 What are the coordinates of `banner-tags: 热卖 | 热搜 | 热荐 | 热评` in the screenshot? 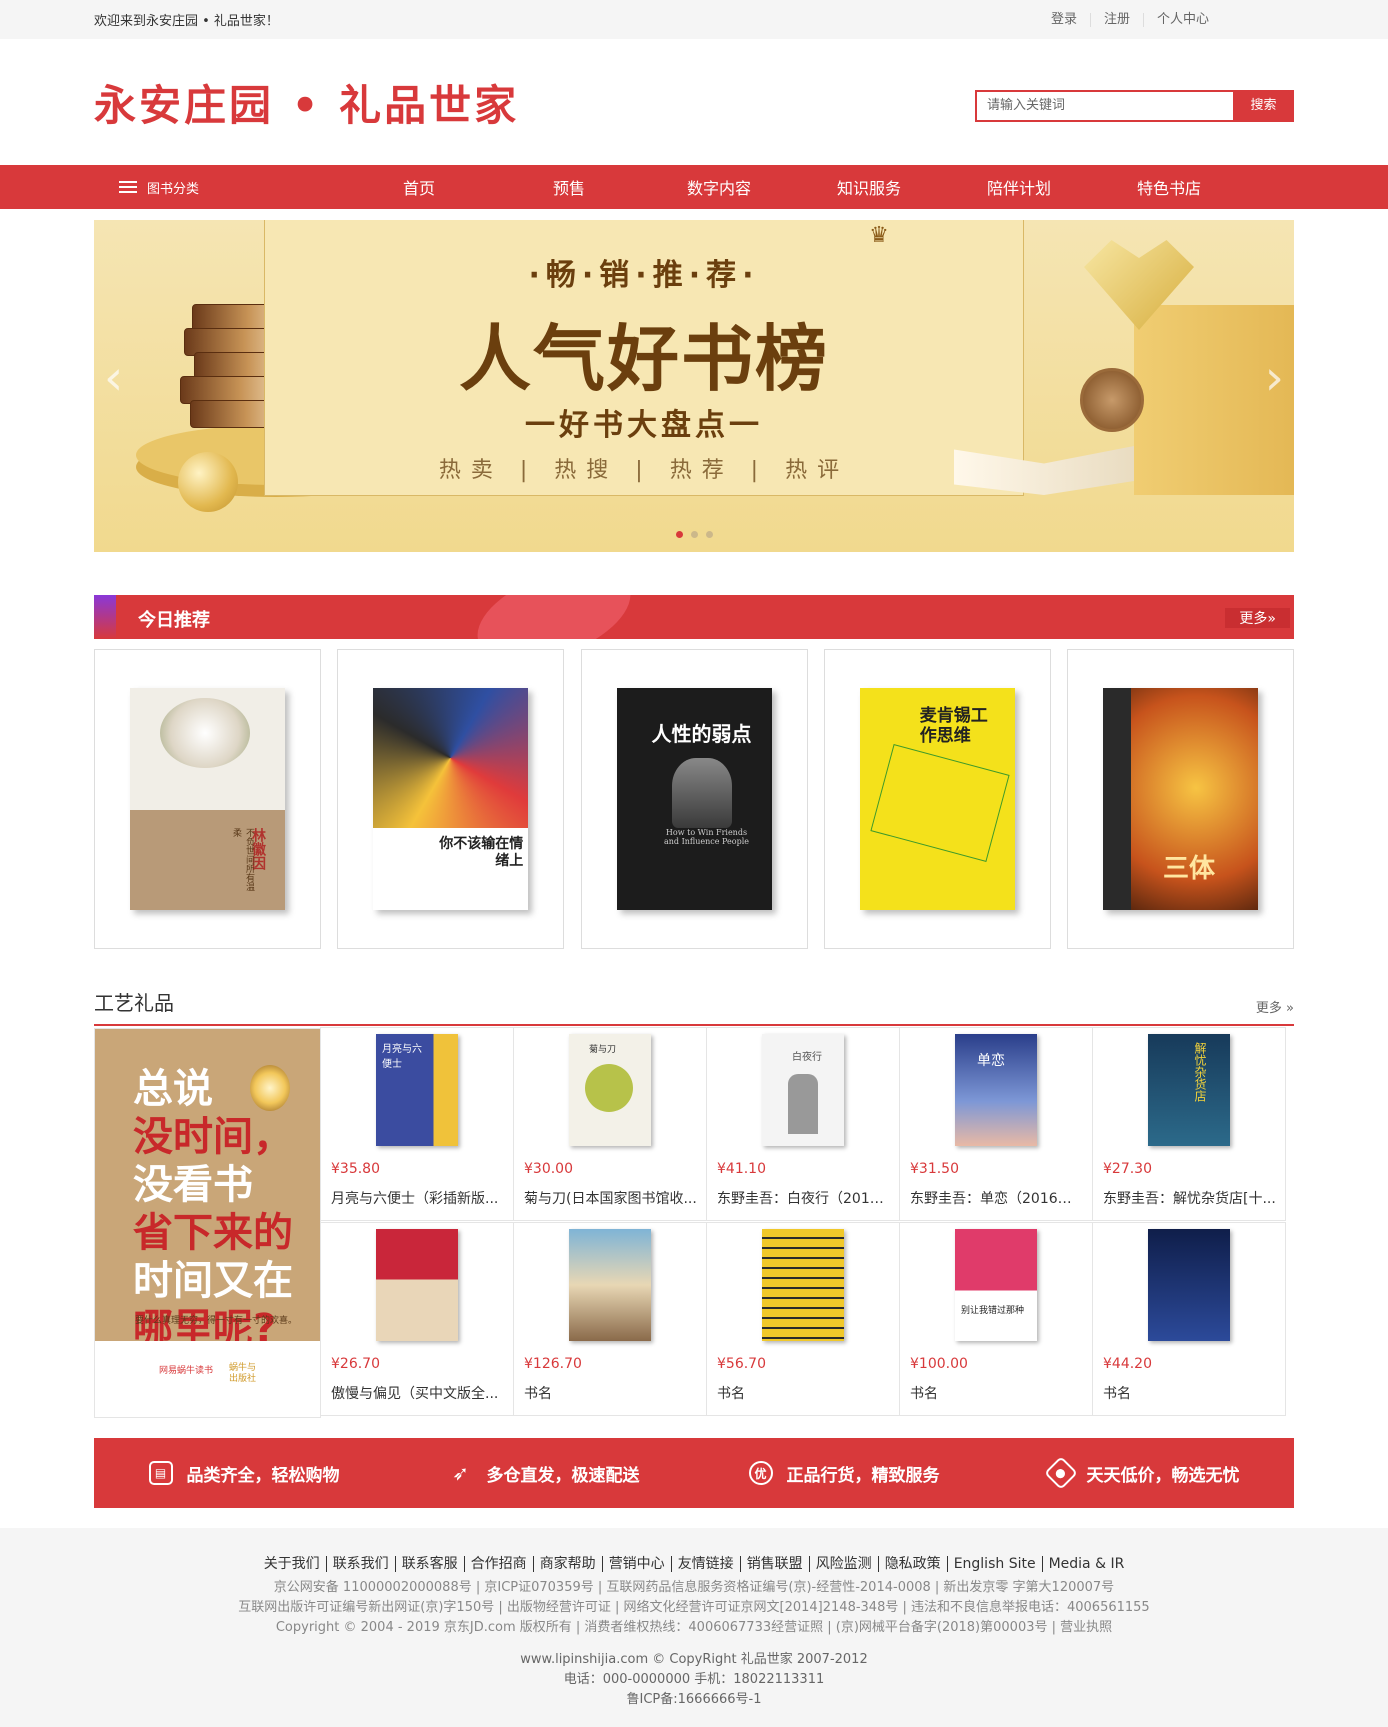 It's located at (644, 470).